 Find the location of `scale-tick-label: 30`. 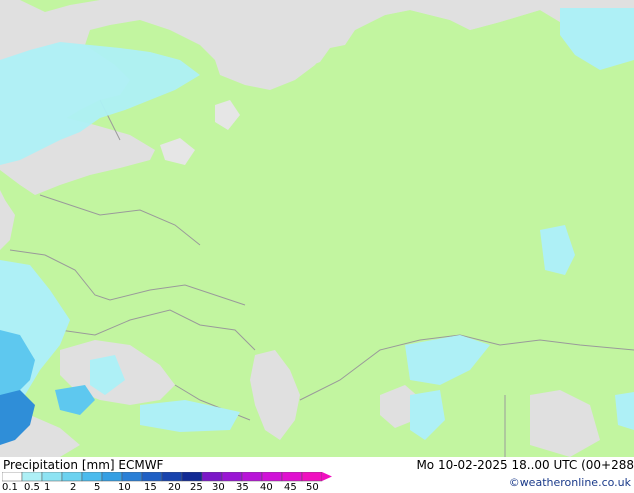

scale-tick-label: 30 is located at coordinates (218, 487).